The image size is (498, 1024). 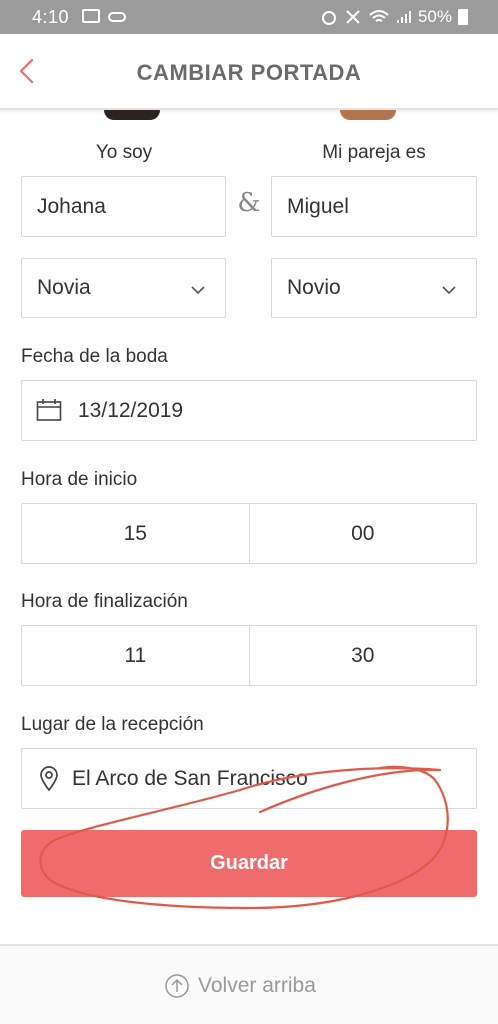 I want to click on app-header: CAMBIAR PORTADA, so click(x=249, y=72).